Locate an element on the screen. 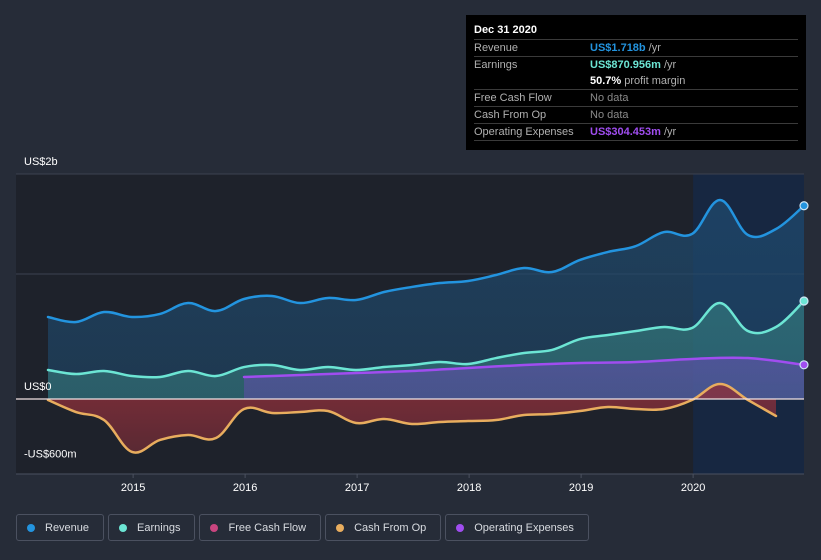  legend-label: Revenue is located at coordinates (67, 527).